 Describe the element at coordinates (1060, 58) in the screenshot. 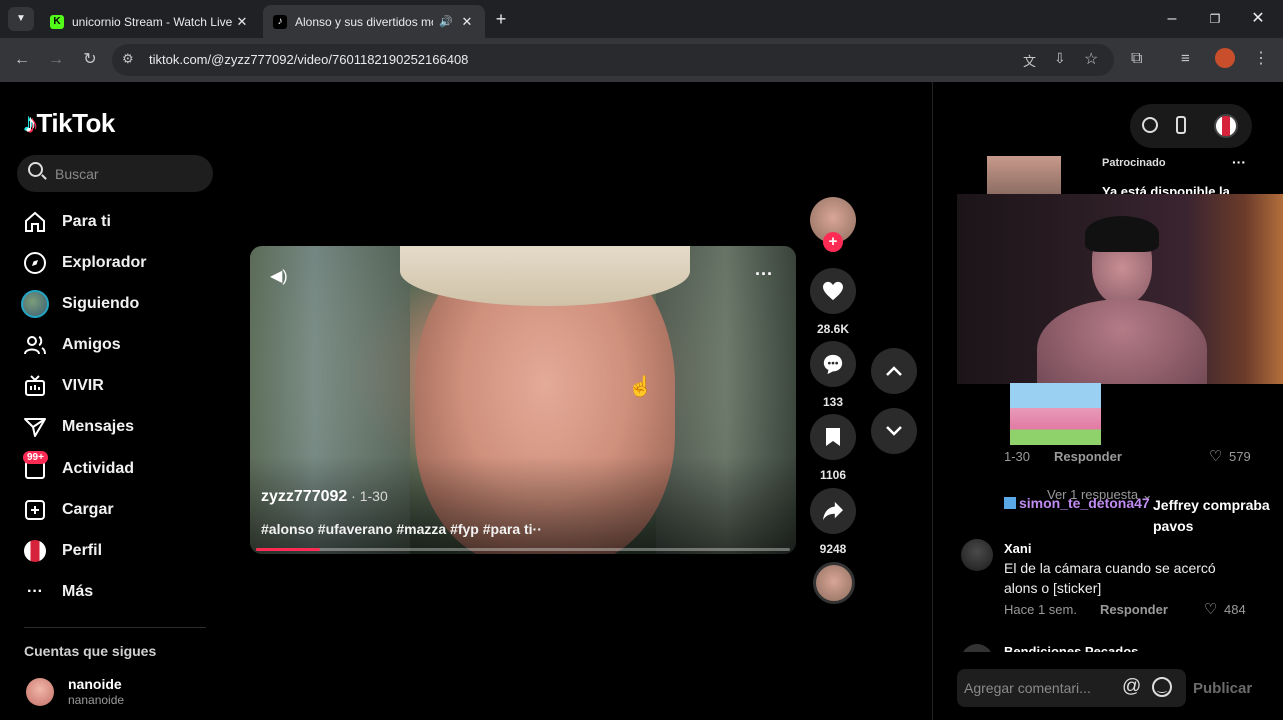

I see `install-app-icon: ⇩` at that location.